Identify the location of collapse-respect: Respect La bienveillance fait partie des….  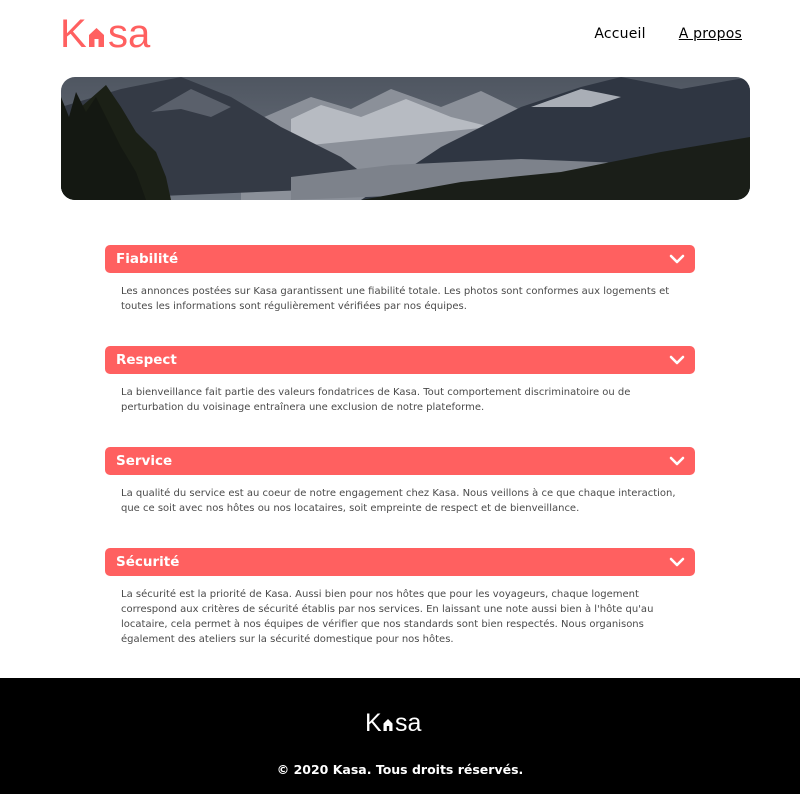
(400, 380).